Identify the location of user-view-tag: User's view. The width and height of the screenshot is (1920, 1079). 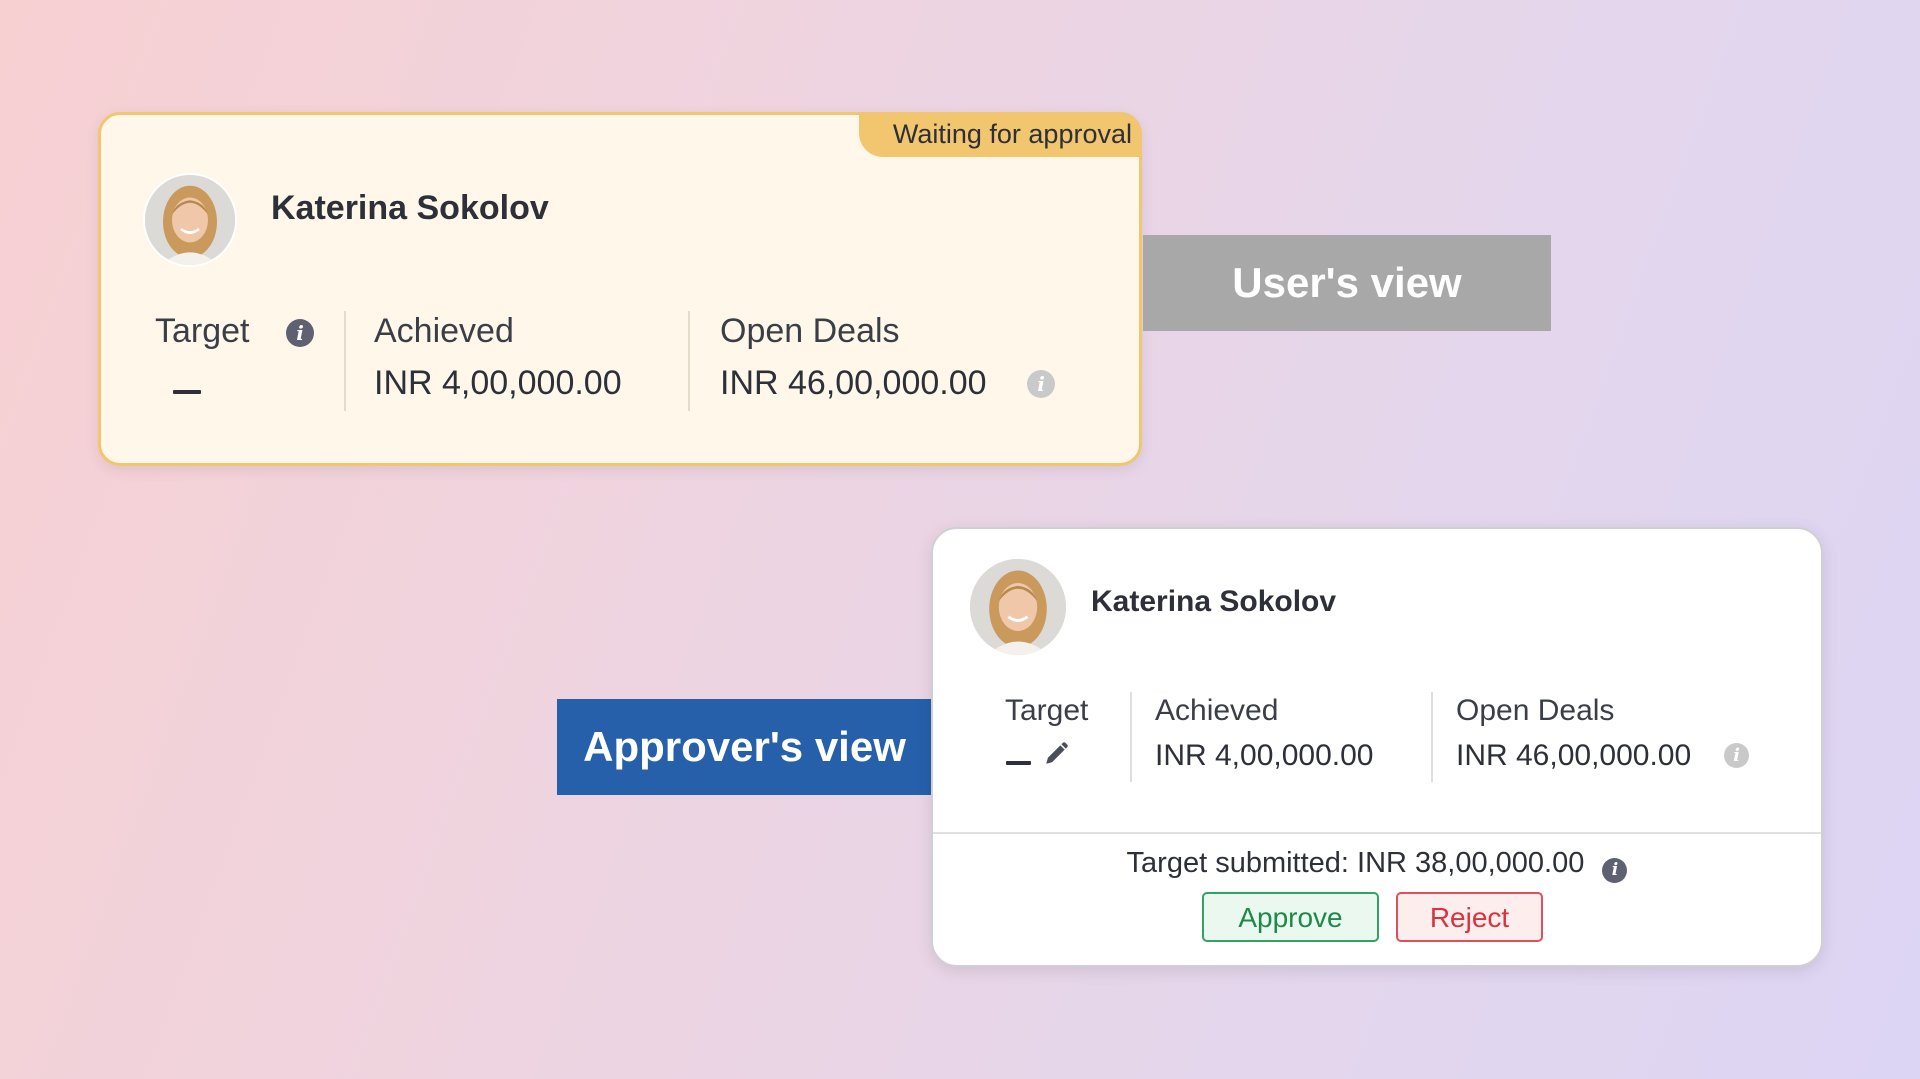
(1347, 283).